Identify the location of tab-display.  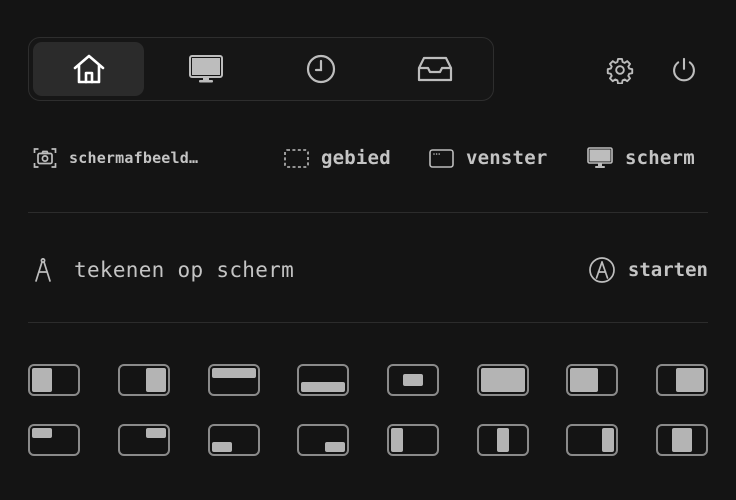
(205, 69).